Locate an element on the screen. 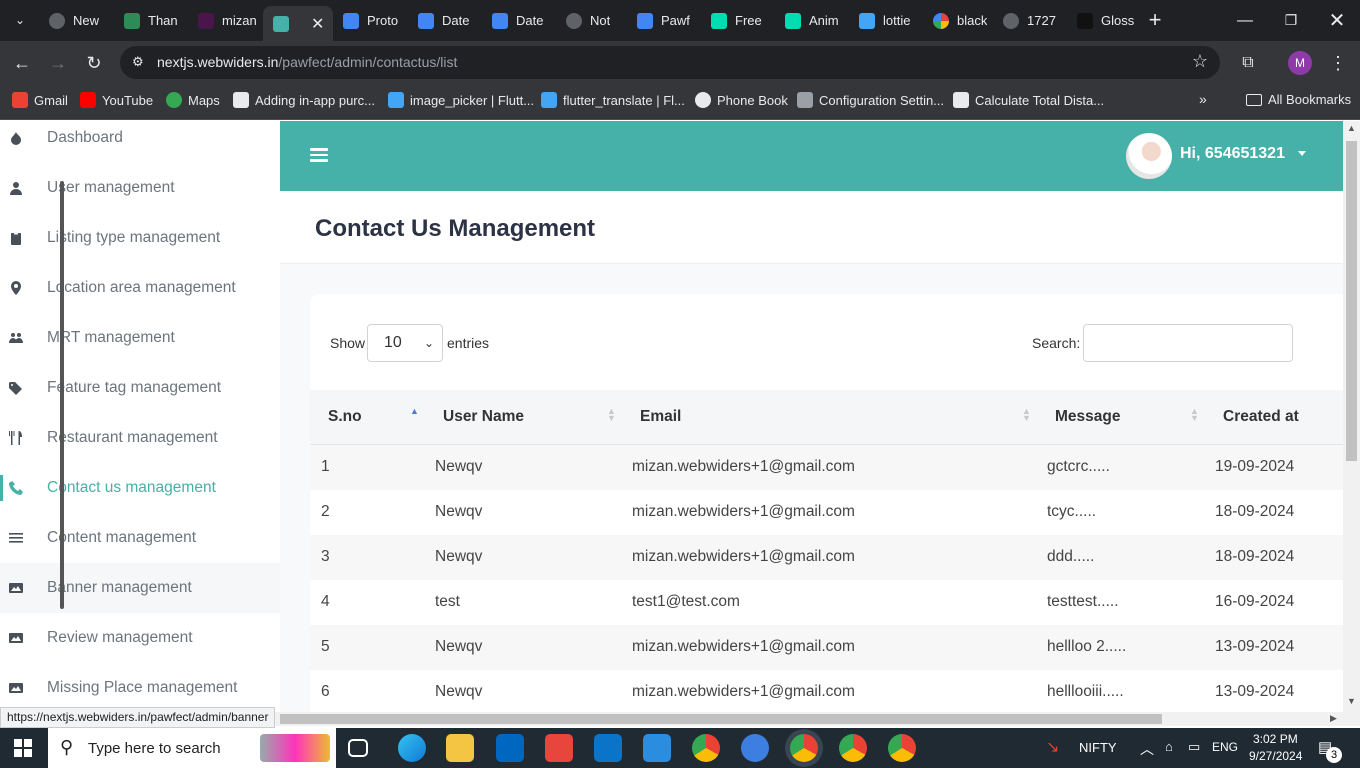 The width and height of the screenshot is (1360, 768). user-avatar is located at coordinates (1149, 156).